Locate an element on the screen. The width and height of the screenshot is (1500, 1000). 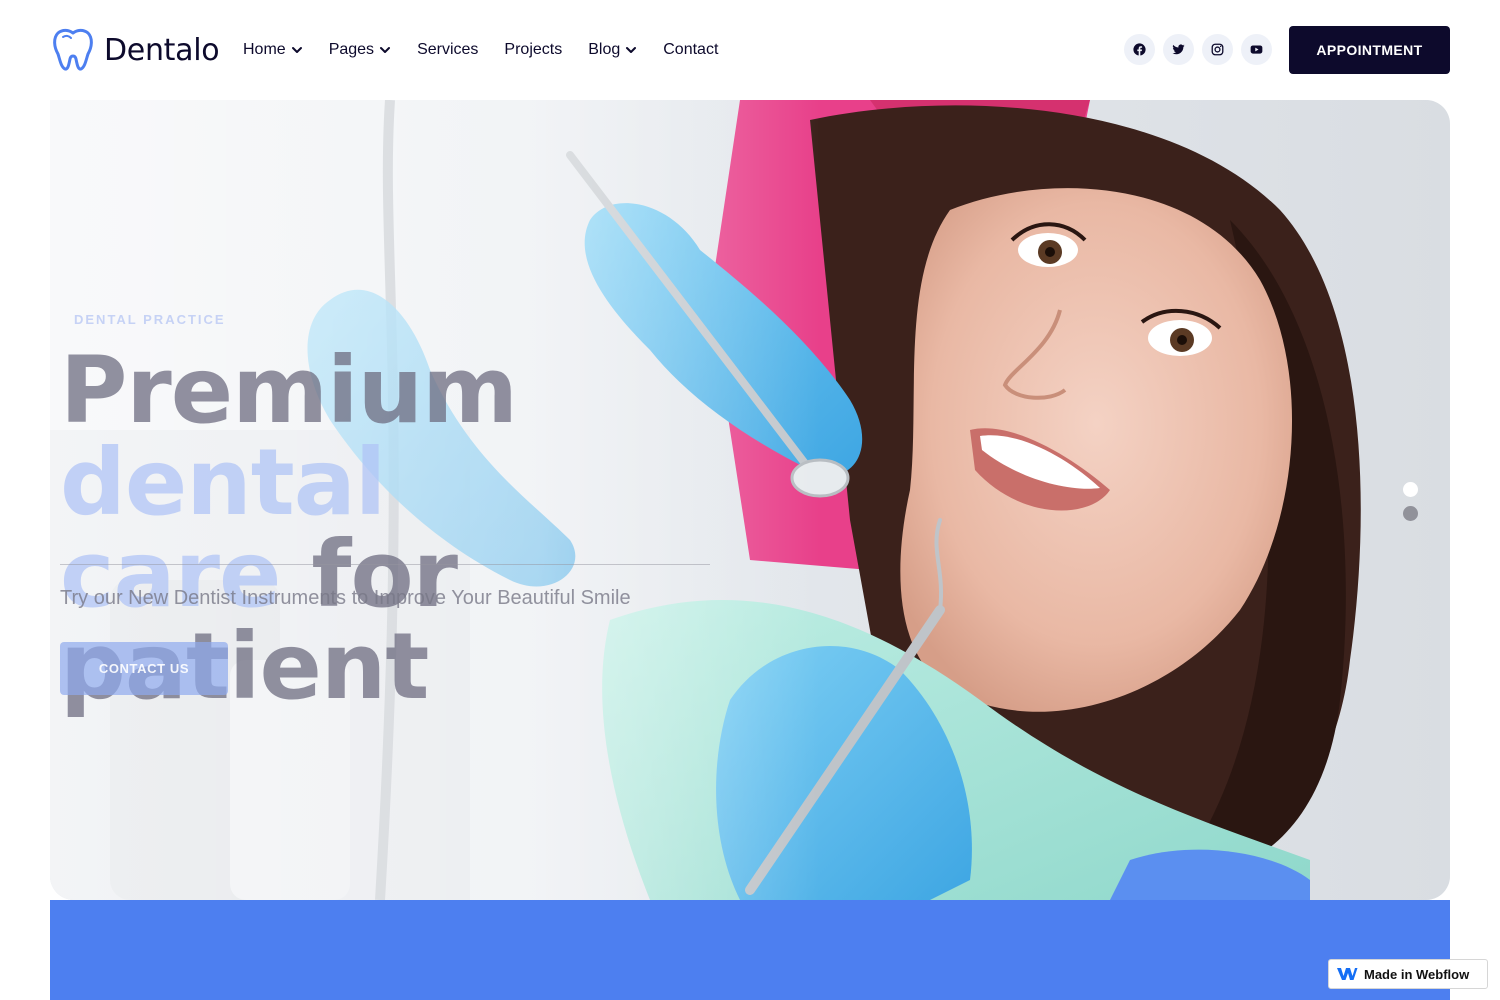
nav-item-blog: Blog is located at coordinates (612, 50).